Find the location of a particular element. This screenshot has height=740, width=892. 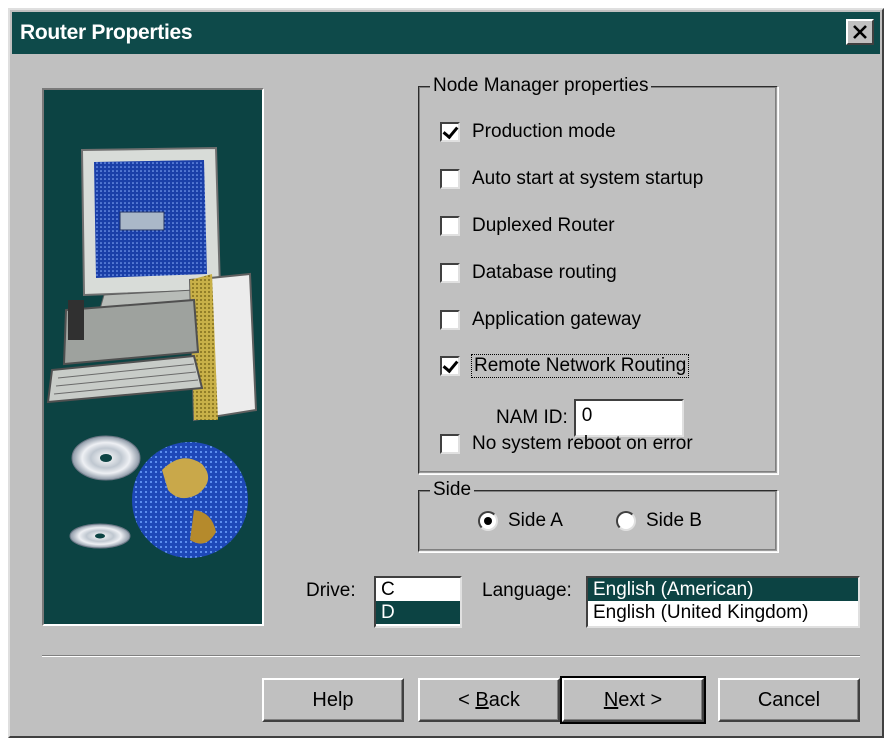

title-bar: Router Properties is located at coordinates (446, 33).